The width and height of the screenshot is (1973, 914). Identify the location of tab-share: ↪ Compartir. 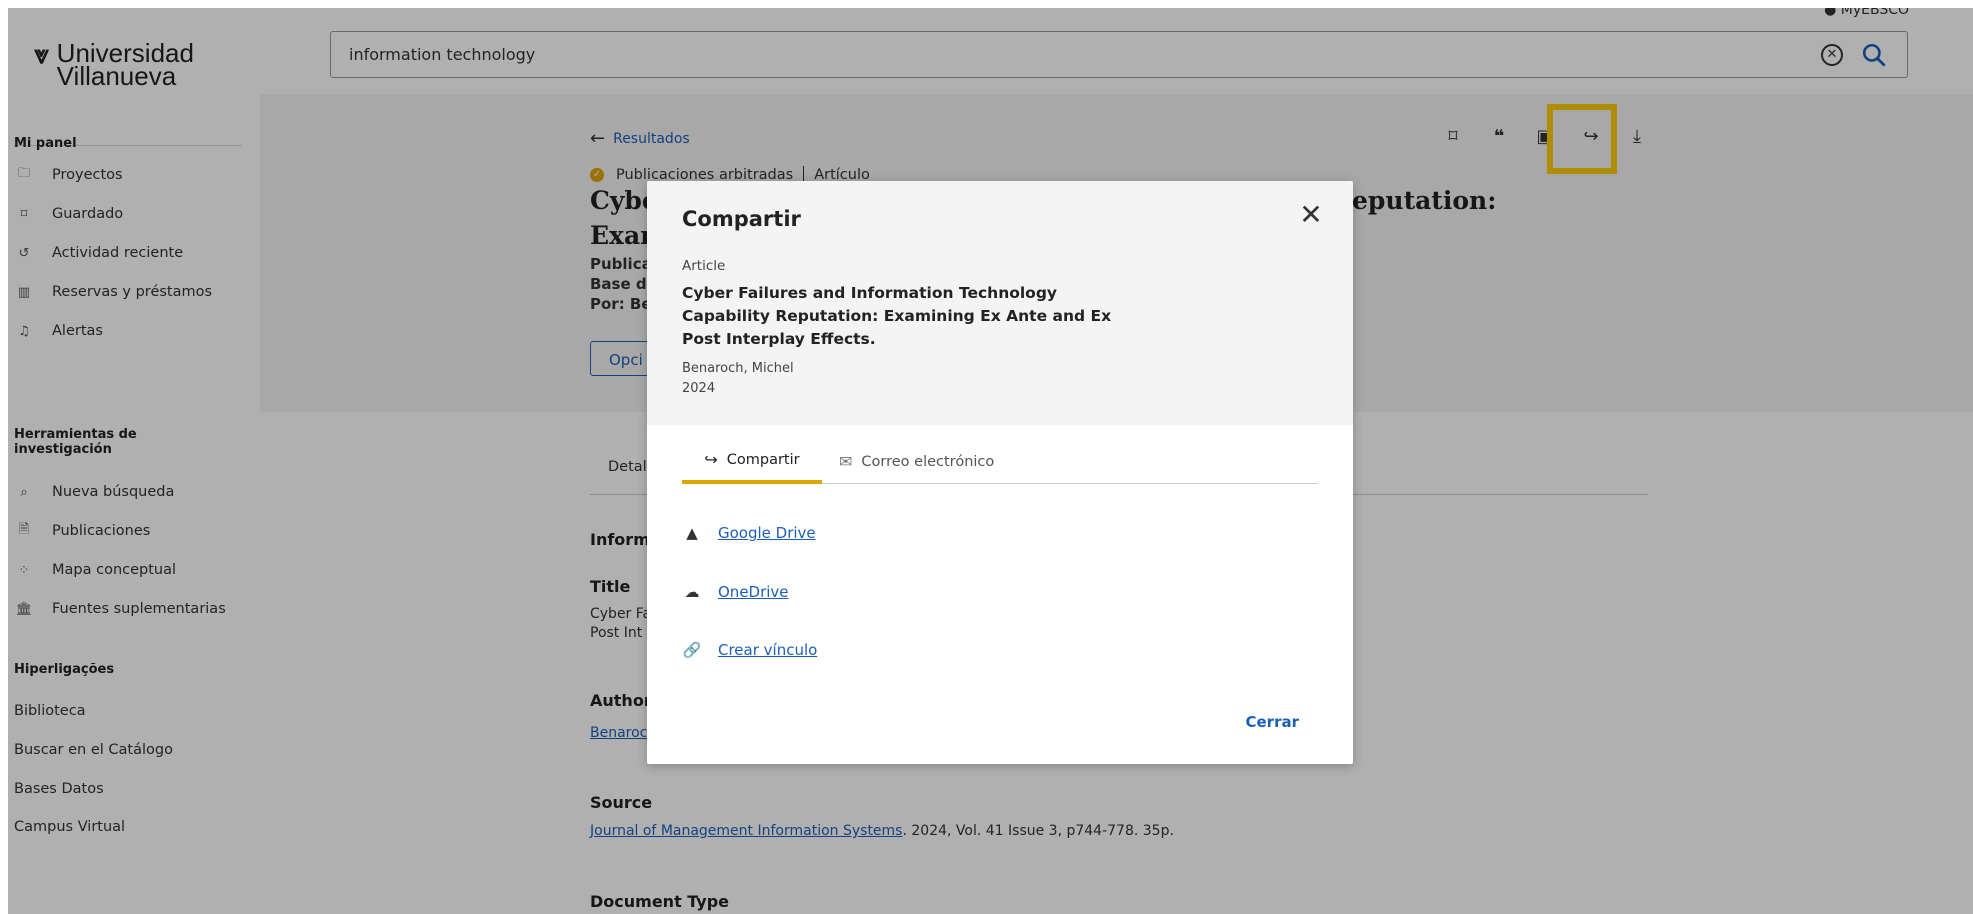
(752, 461).